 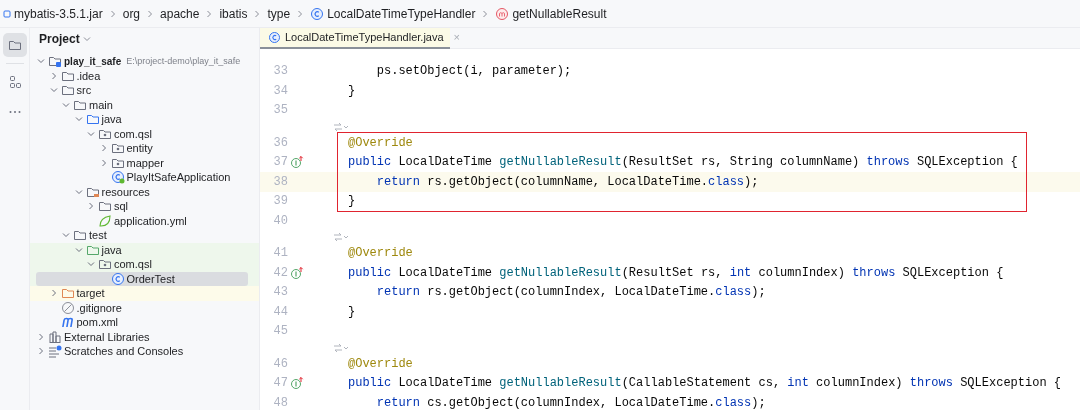 I want to click on code-line: public LocalDateTime getNullableResult(ResultSet rs, String columnName) throws SQLException {, so click(x=683, y=163).